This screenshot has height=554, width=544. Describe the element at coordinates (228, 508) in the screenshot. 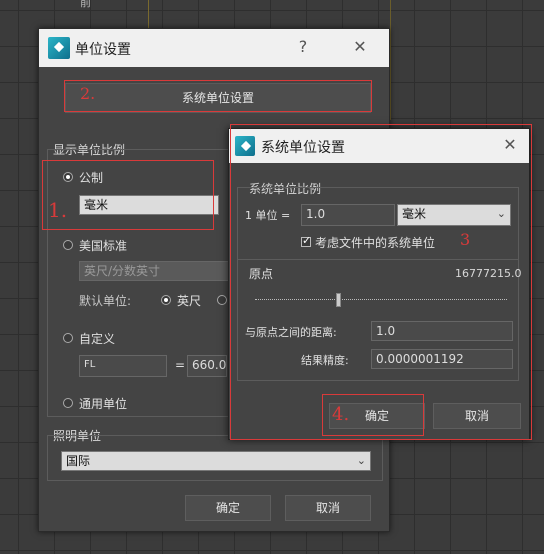

I see `ok-button: 确定` at that location.